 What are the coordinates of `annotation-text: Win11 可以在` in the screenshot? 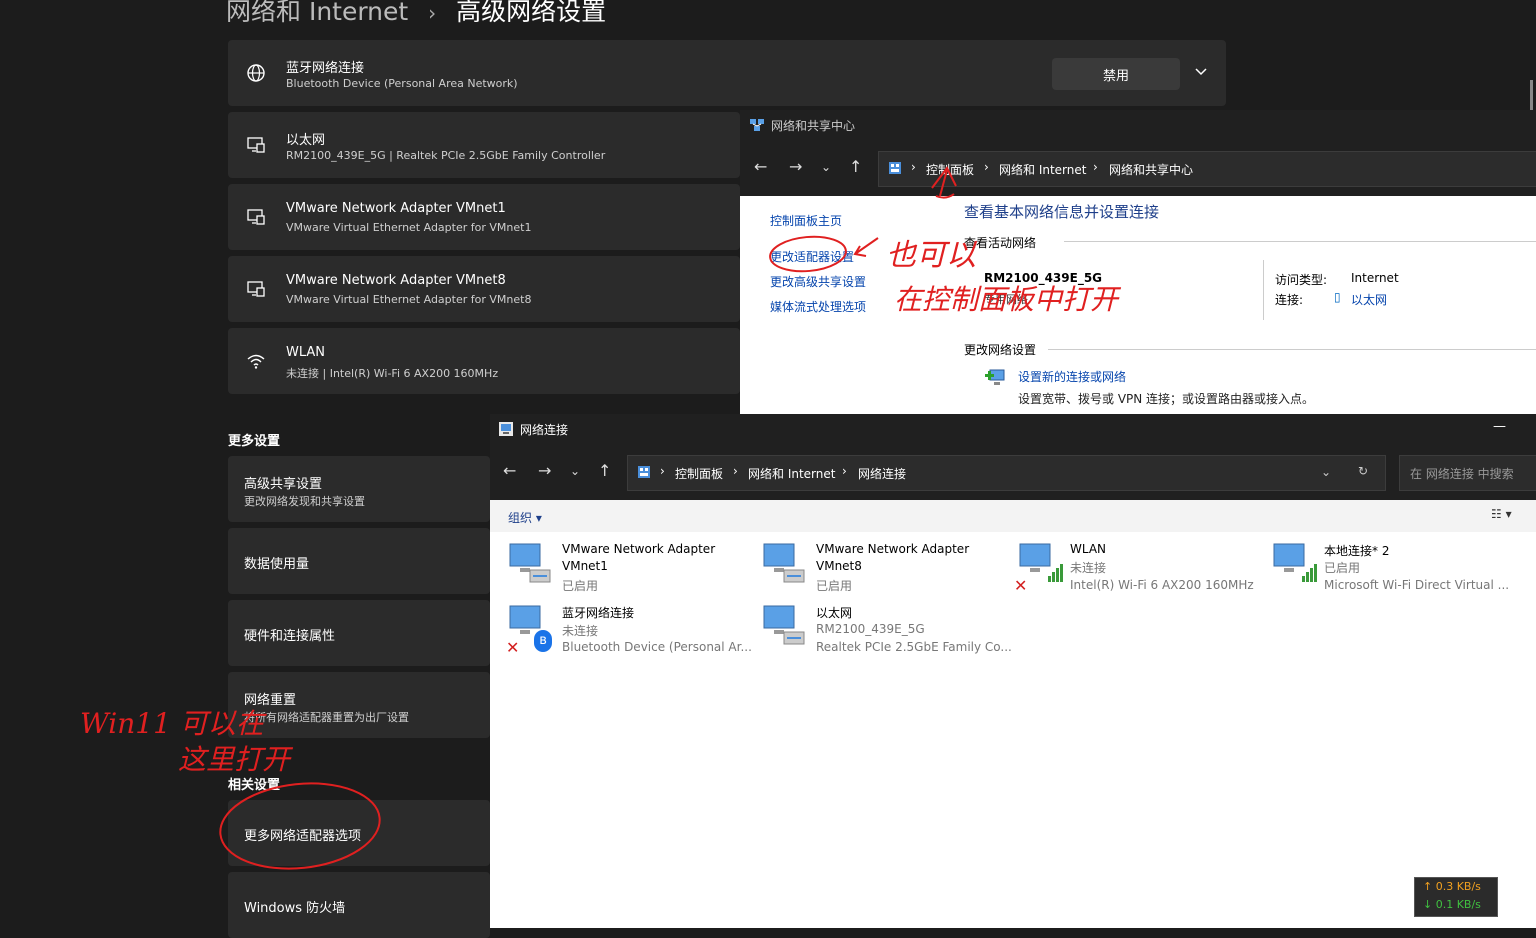 It's located at (172, 723).